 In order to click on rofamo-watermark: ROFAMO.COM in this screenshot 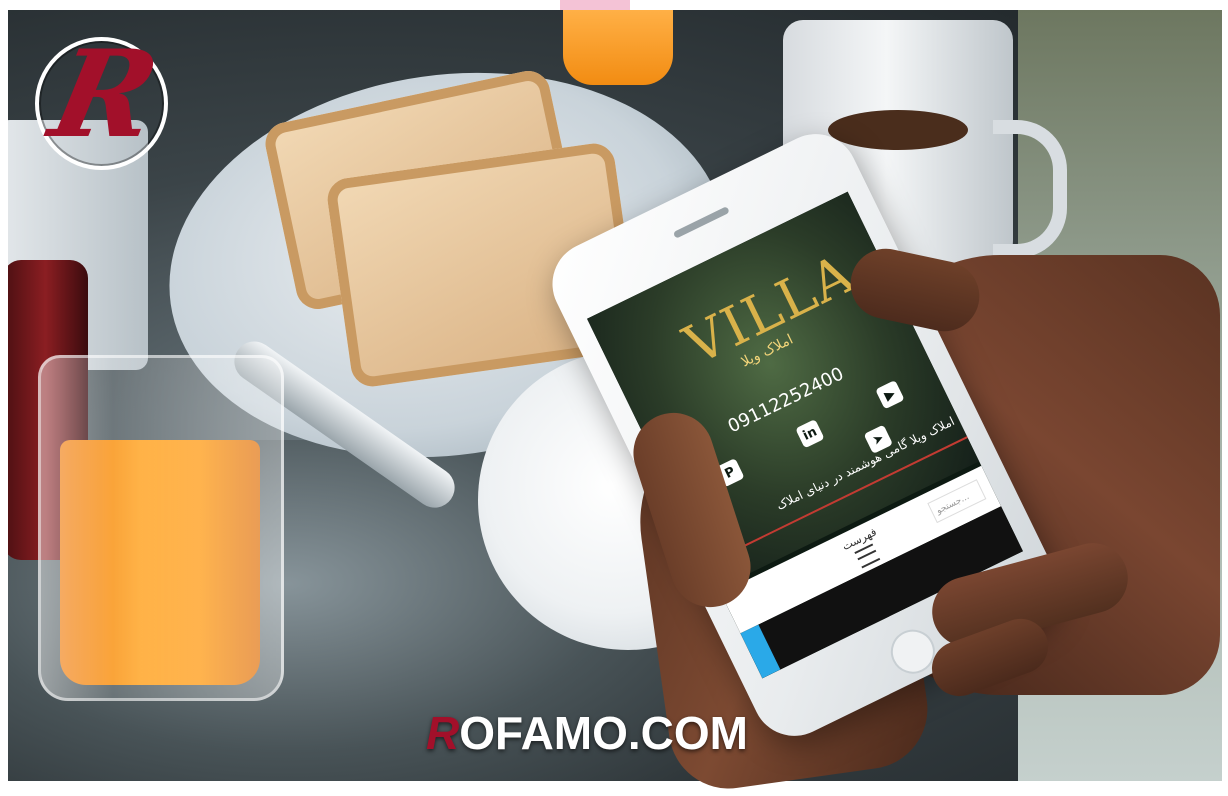, I will do `click(587, 733)`.